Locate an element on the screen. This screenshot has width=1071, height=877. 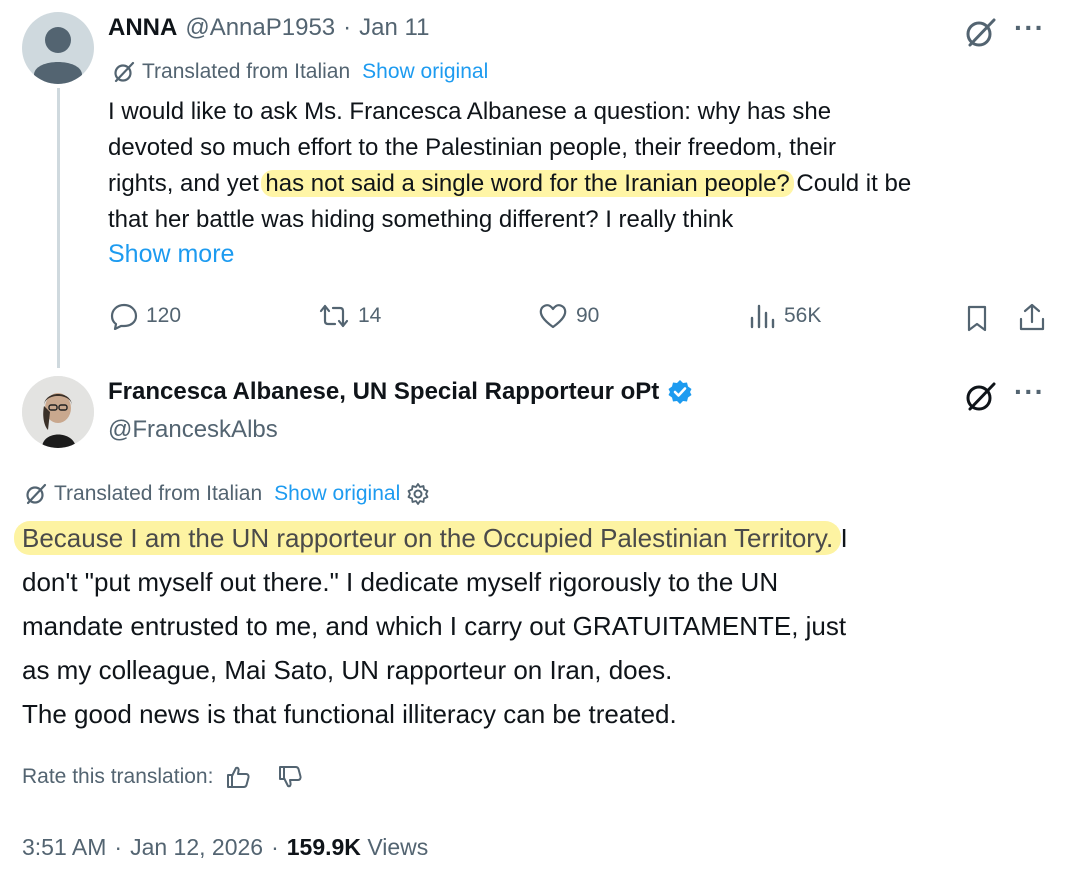
show-more-link: Show more is located at coordinates (171, 254).